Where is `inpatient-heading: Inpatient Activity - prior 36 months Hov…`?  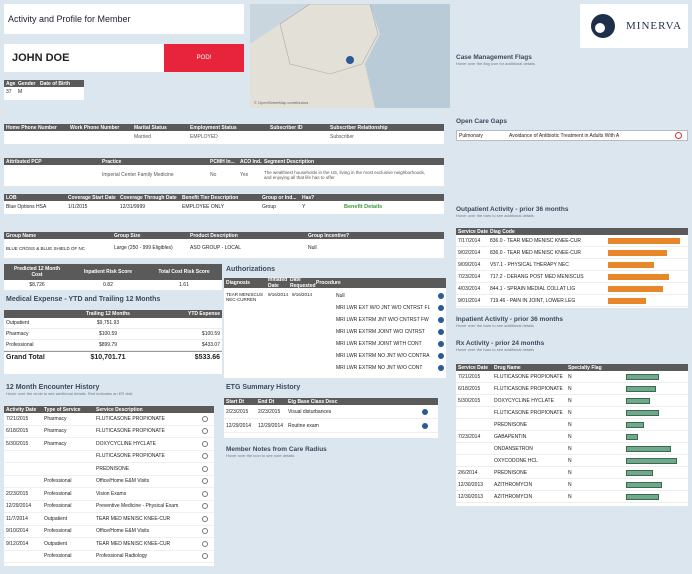
inpatient-heading: Inpatient Activity - prior 36 months Hov… is located at coordinates (509, 322).